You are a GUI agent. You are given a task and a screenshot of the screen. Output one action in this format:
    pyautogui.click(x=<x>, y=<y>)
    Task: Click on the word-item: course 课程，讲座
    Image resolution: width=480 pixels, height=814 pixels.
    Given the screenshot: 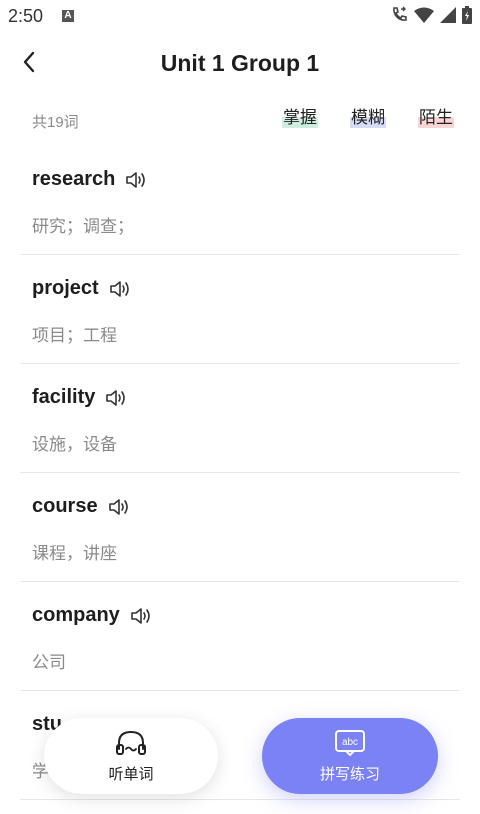 What is the action you would take?
    pyautogui.click(x=240, y=527)
    